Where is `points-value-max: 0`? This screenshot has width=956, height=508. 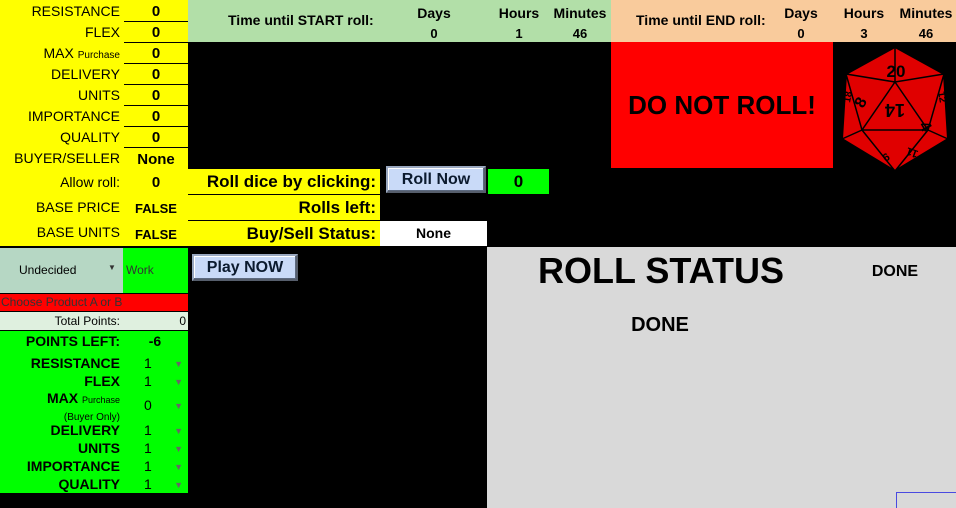 points-value-max: 0 is located at coordinates (148, 405).